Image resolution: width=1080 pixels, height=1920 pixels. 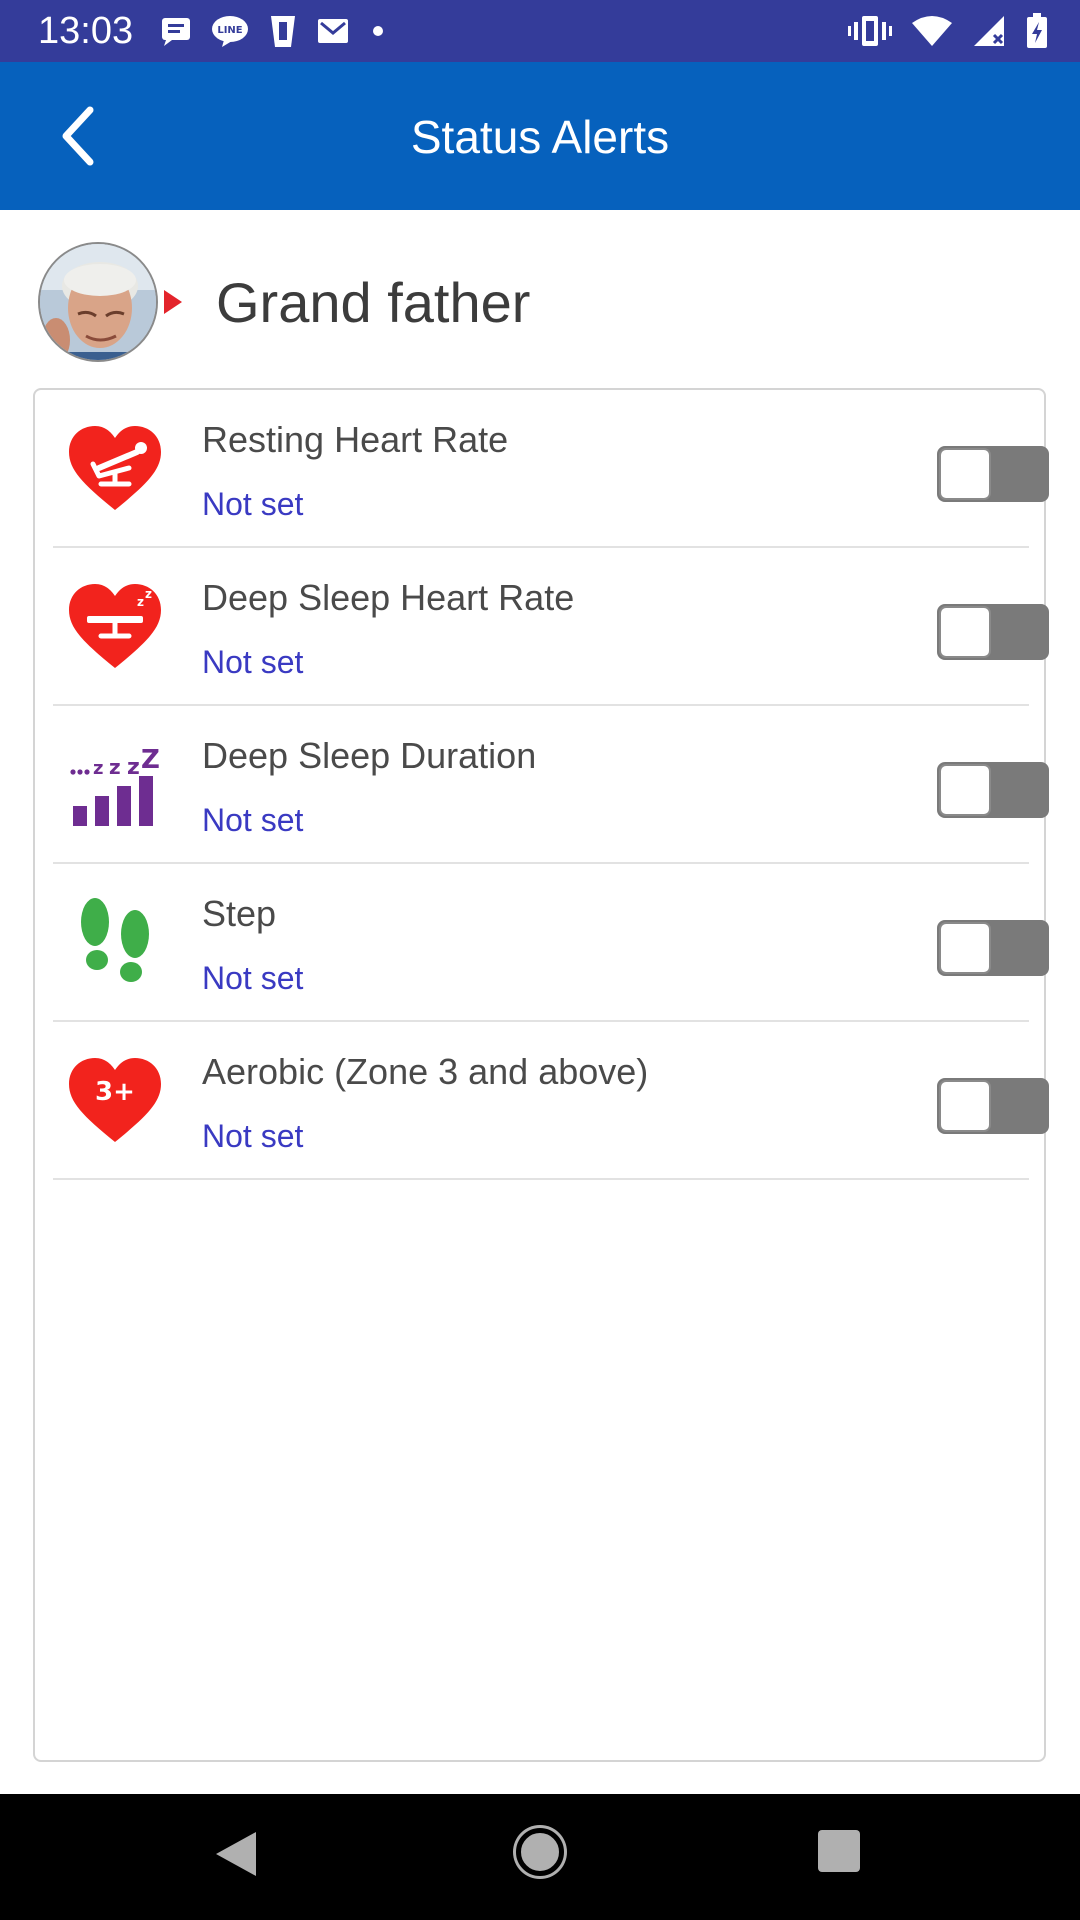 What do you see at coordinates (551, 1101) in the screenshot?
I see `alert-row-aerobic: 3+ Aerobic (Zone 3 and above) Not set` at bounding box center [551, 1101].